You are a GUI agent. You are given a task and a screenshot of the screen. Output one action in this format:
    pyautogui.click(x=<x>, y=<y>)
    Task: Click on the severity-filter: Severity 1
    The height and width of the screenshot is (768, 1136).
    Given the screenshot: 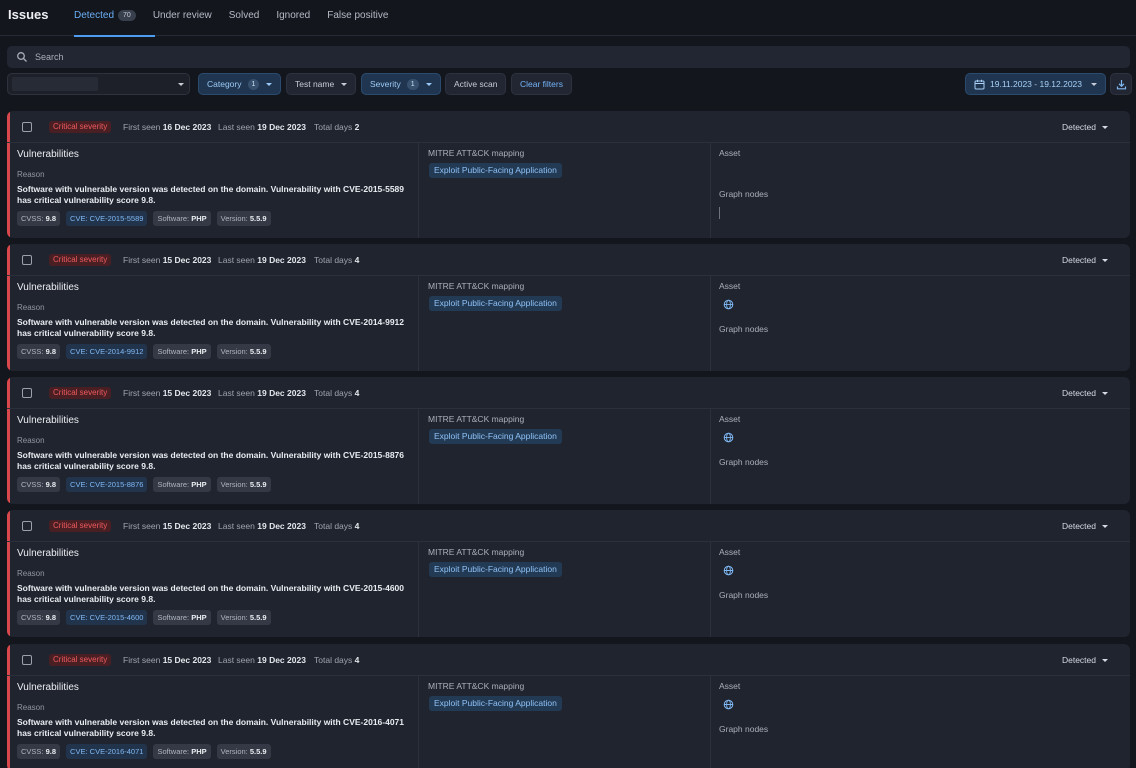 What is the action you would take?
    pyautogui.click(x=401, y=84)
    